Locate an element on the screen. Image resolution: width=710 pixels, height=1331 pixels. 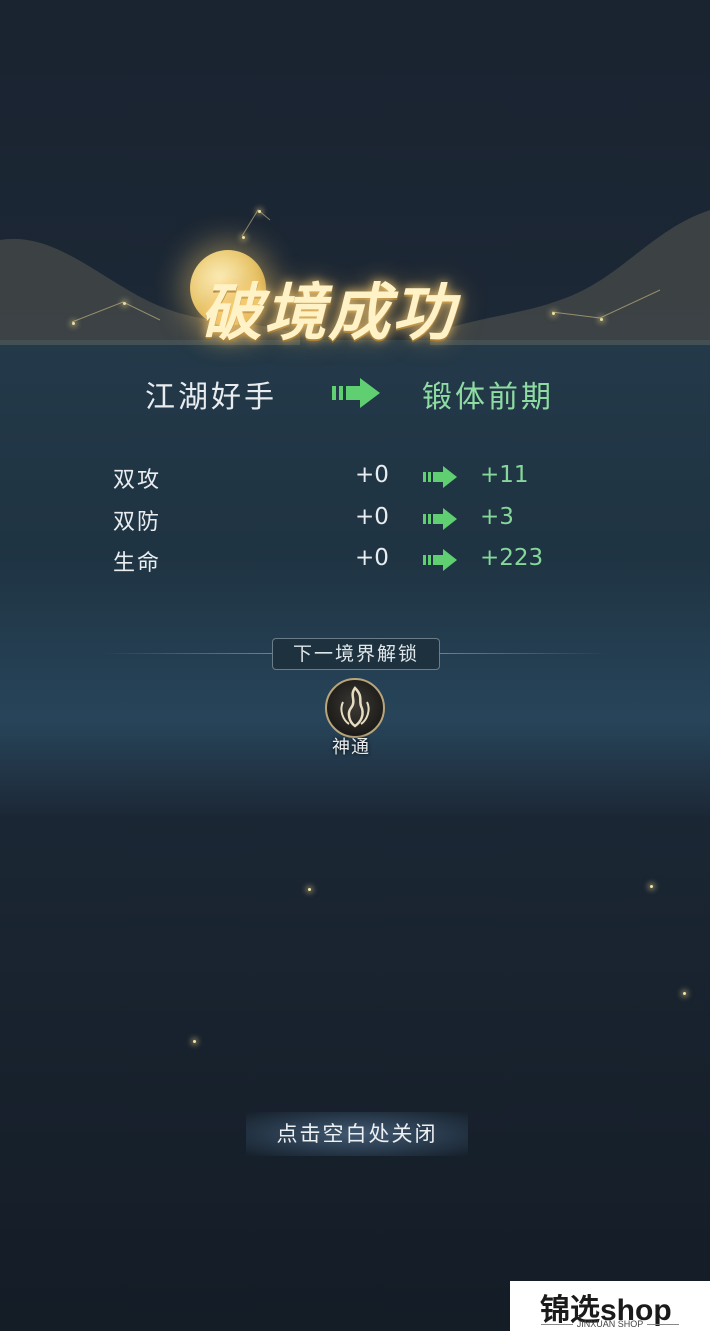
stat-label: 生命 is located at coordinates (137, 563).